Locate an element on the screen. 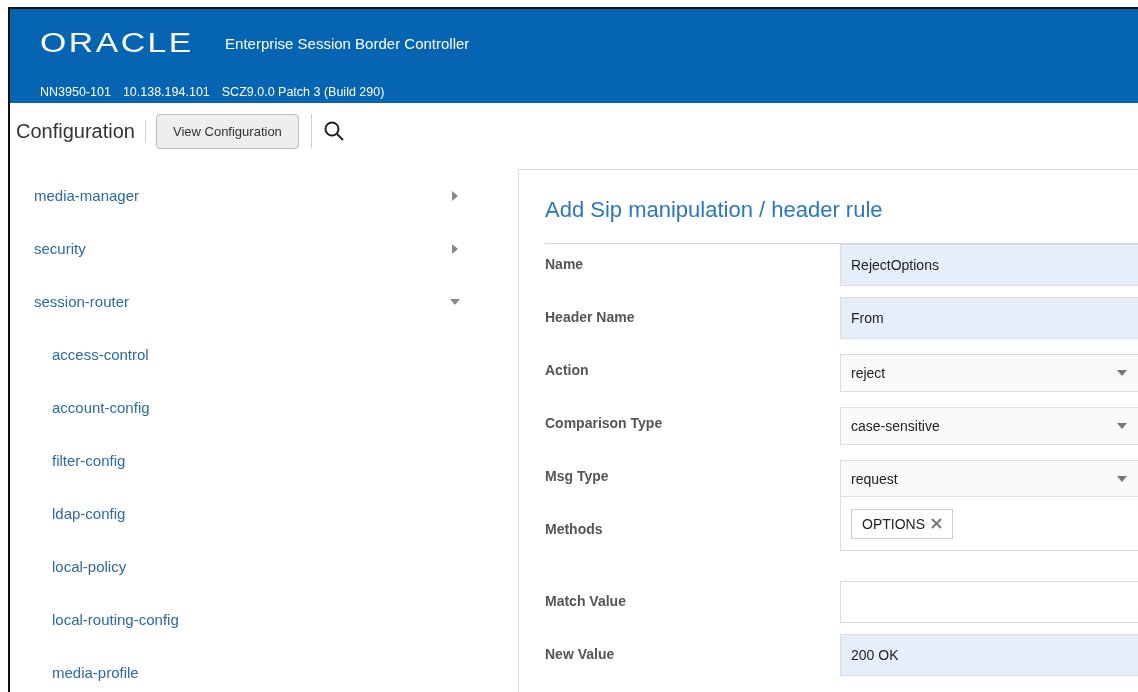 This screenshot has height=692, width=1138. tree-item: media-manager is located at coordinates (87, 195).